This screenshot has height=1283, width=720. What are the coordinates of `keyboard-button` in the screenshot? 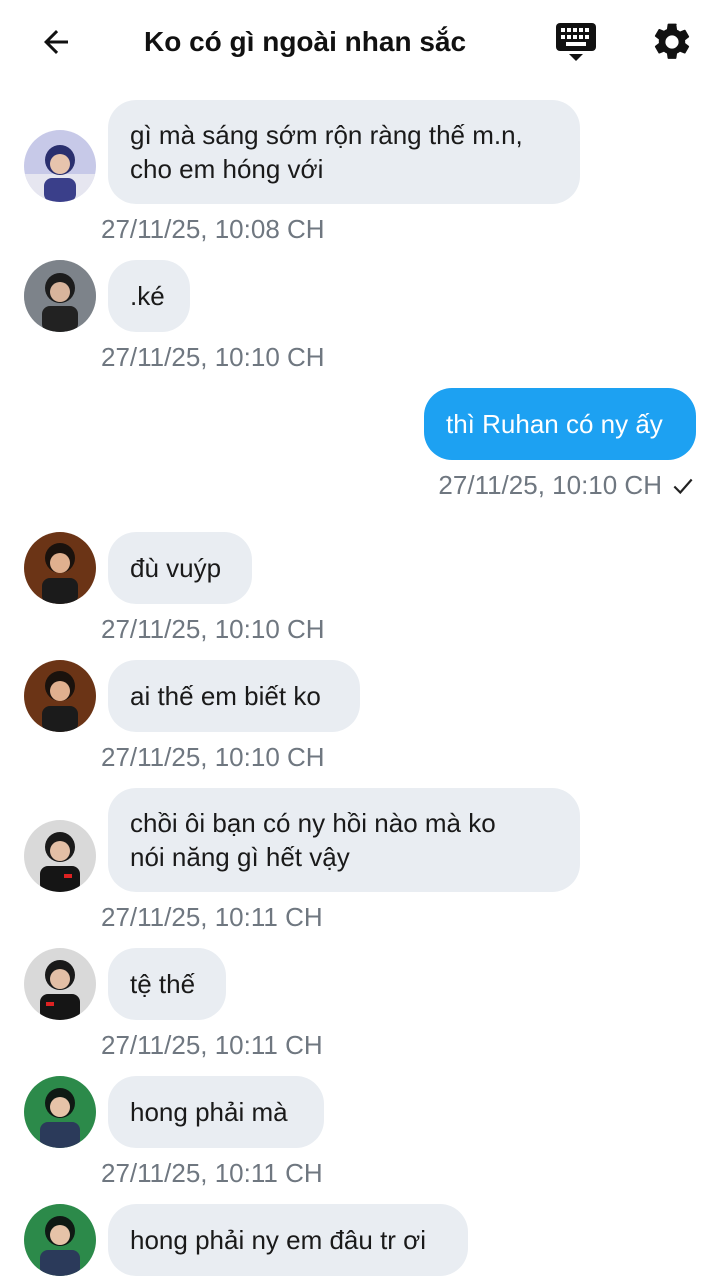 It's located at (576, 42).